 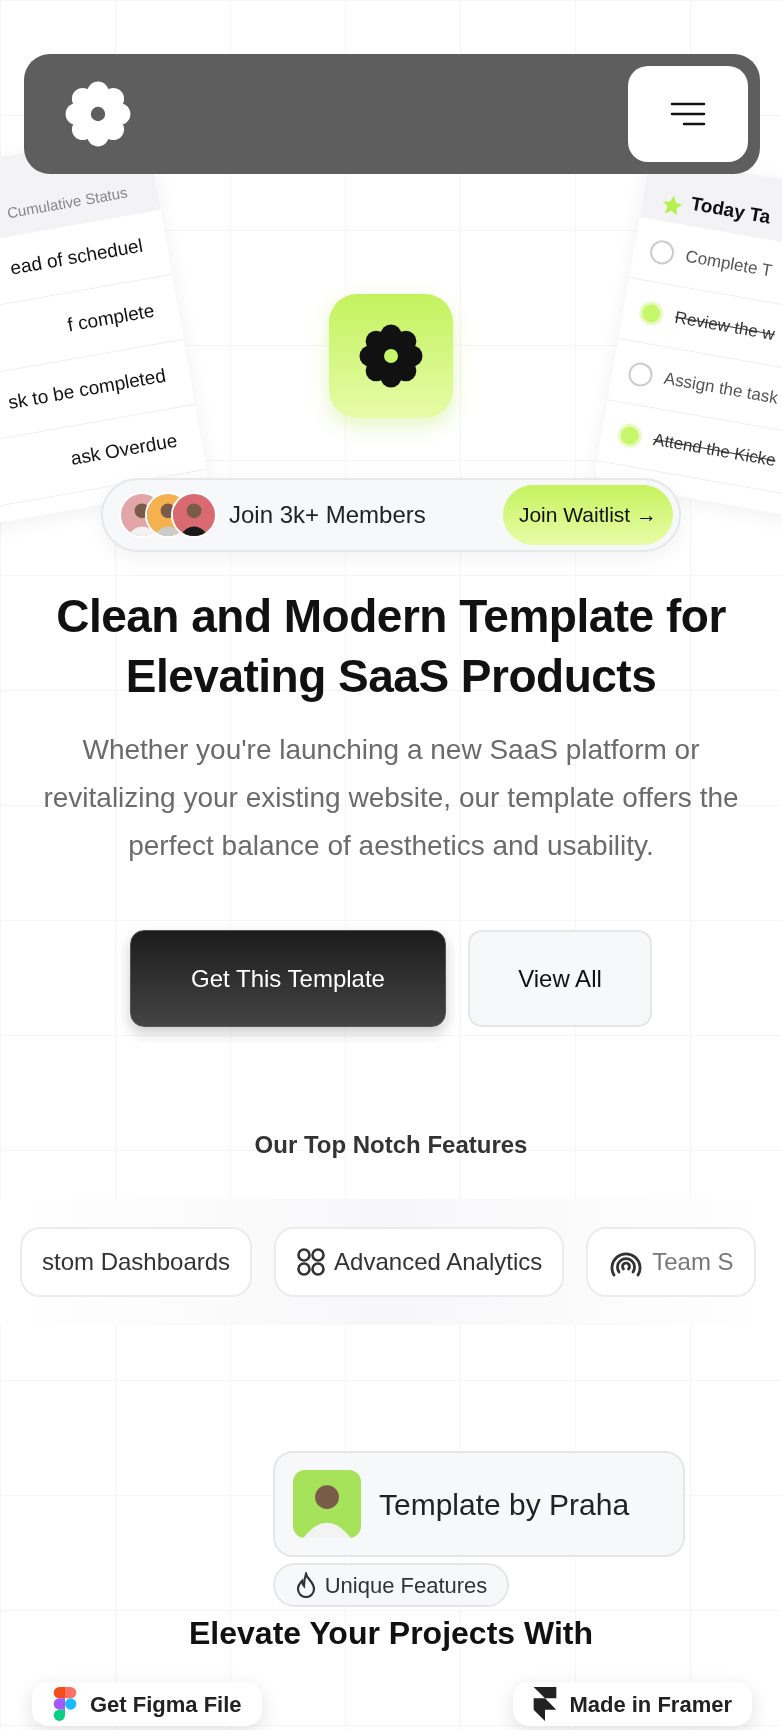 I want to click on task-label: Review the w, so click(x=724, y=326).